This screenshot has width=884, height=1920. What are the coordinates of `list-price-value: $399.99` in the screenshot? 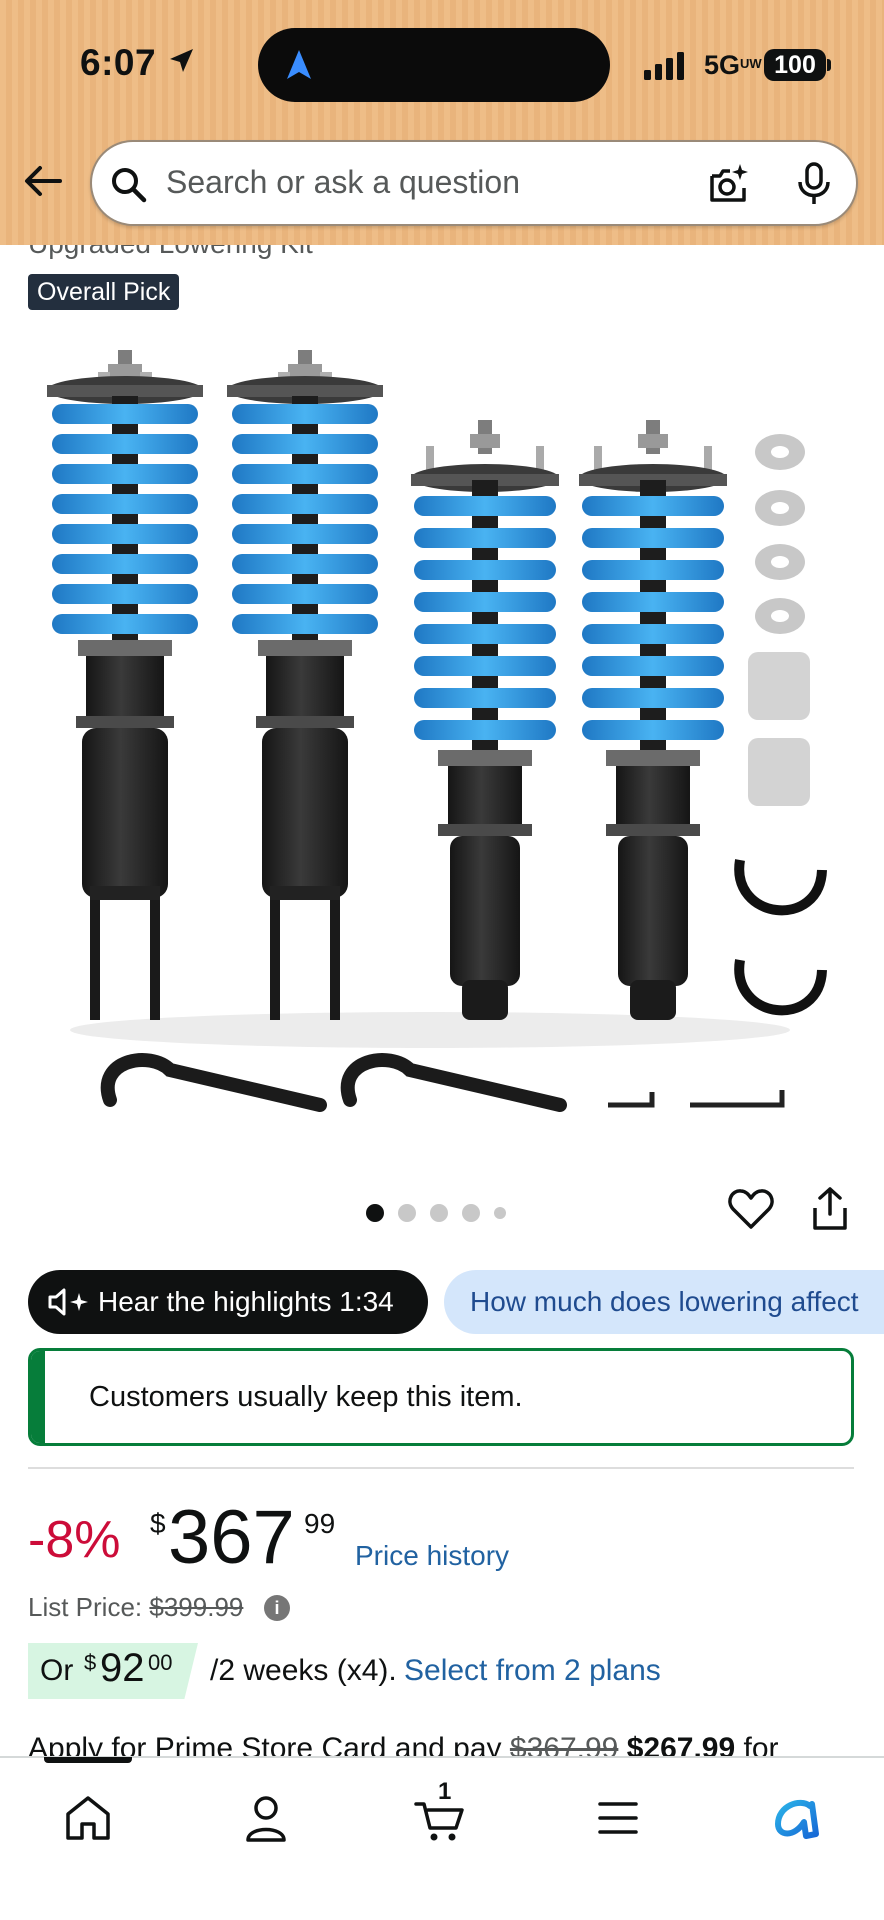 It's located at (196, 1607).